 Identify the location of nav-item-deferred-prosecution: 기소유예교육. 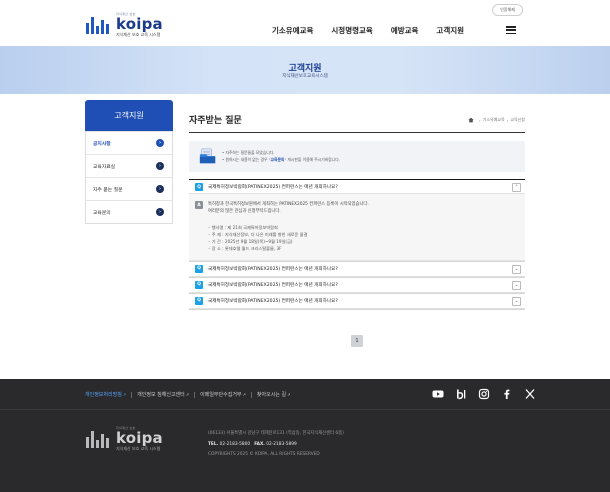
(292, 30).